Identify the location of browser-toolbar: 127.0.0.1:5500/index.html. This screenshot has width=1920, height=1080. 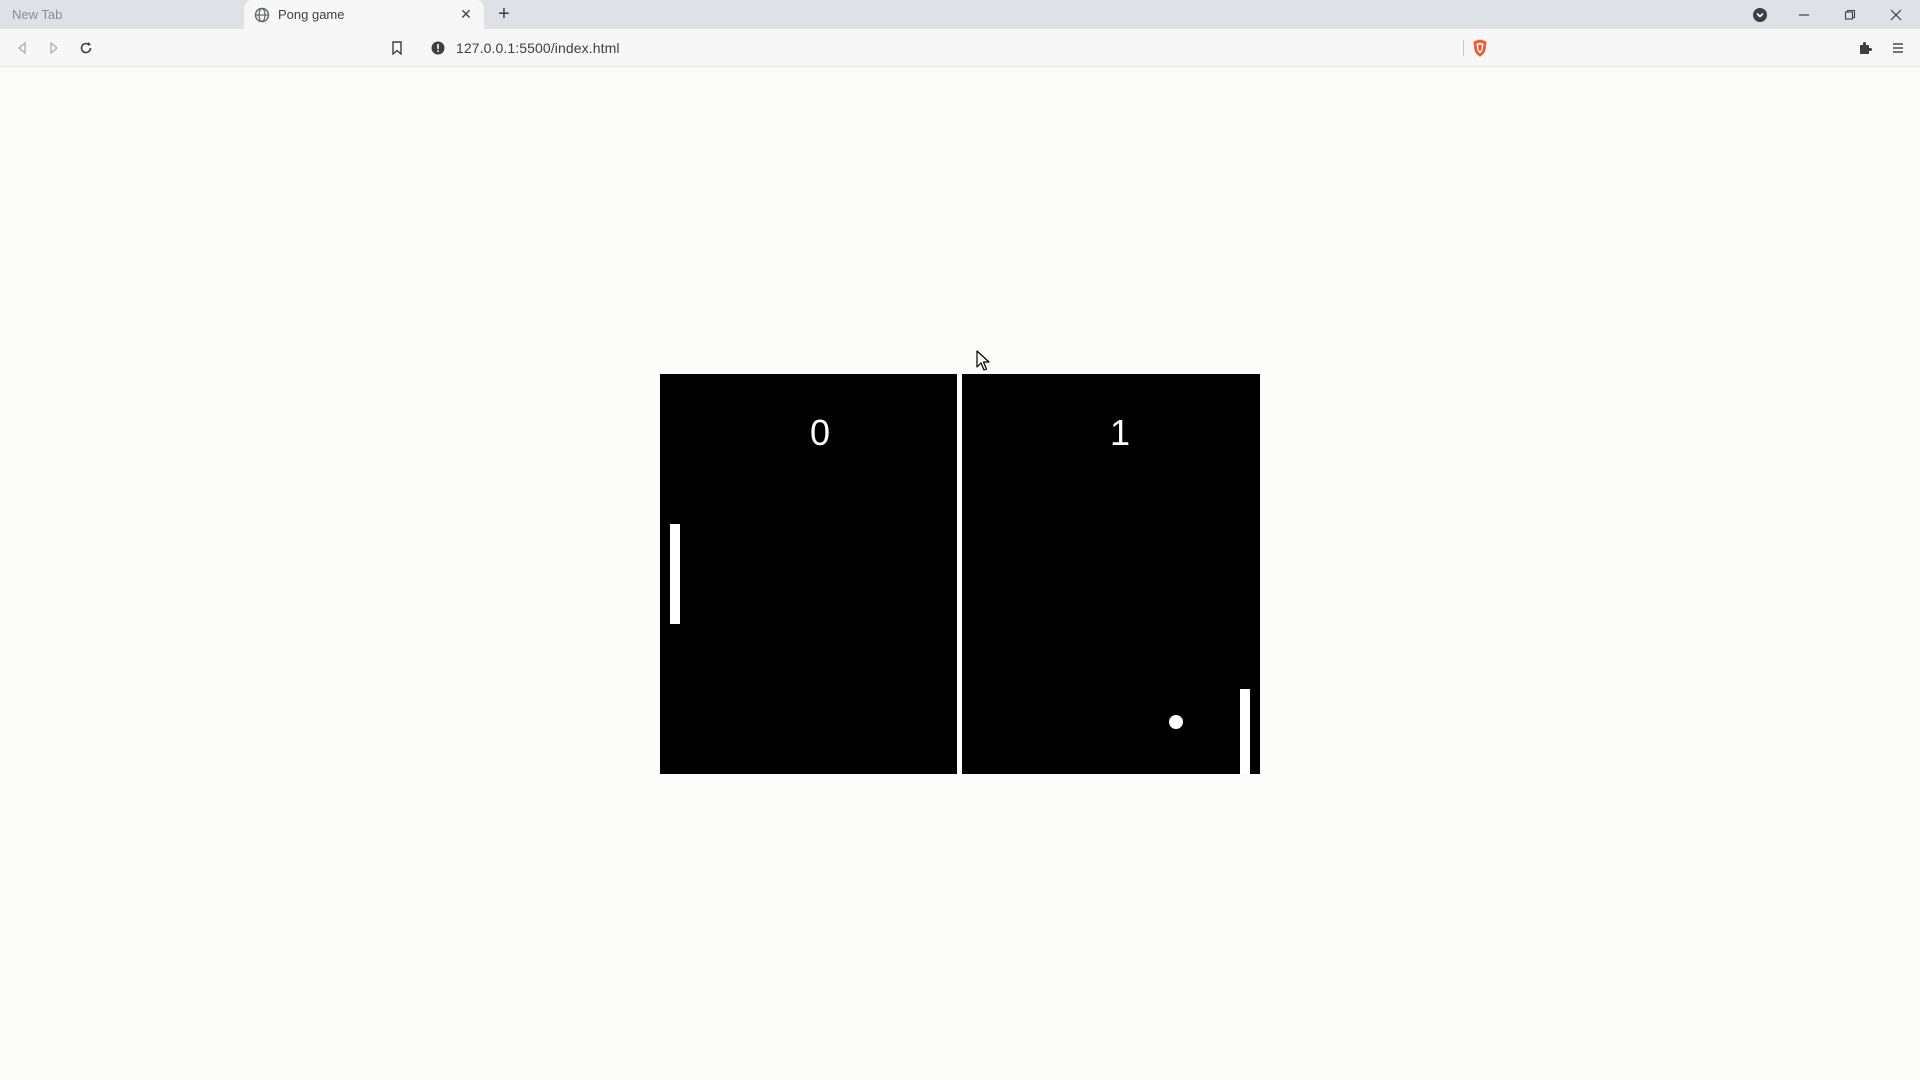
(960, 48).